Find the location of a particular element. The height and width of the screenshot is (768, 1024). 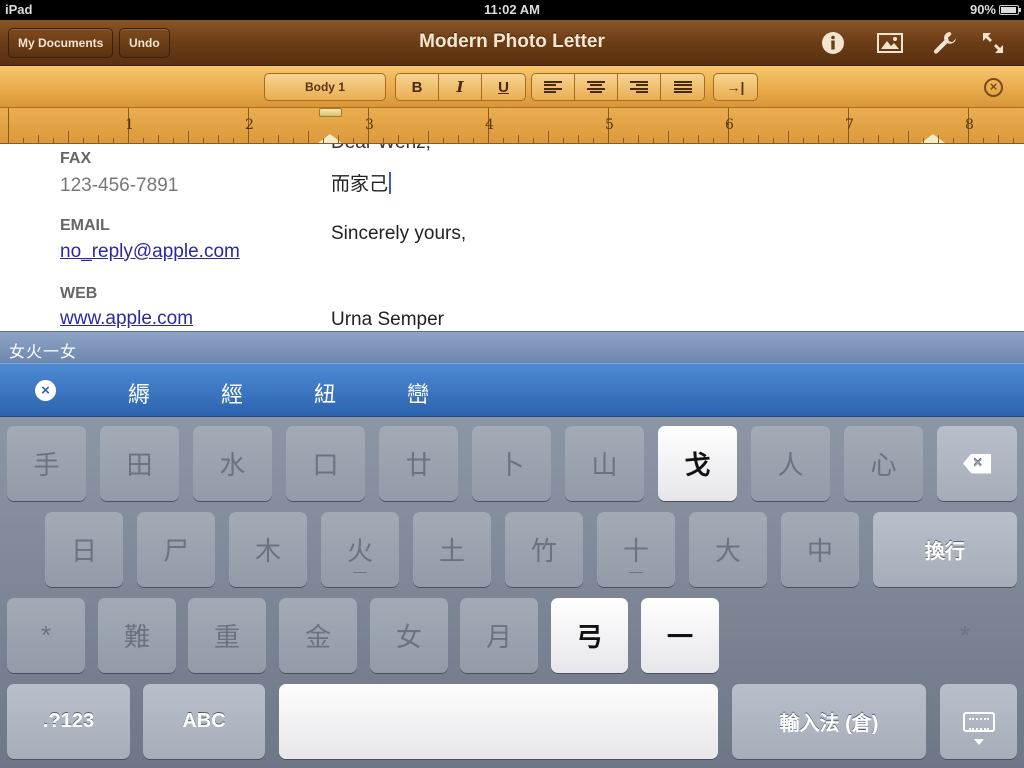

hide-keyboard-key is located at coordinates (978, 721).